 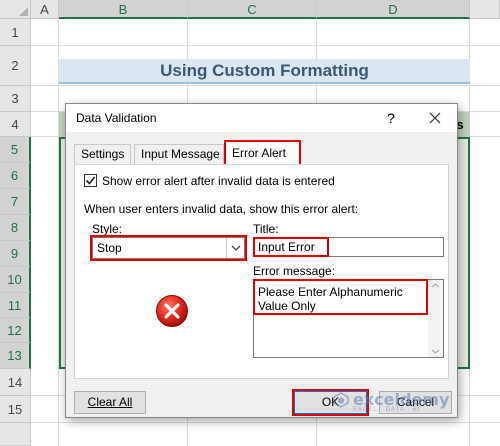 I want to click on dropdown-arrow, so click(x=235, y=248).